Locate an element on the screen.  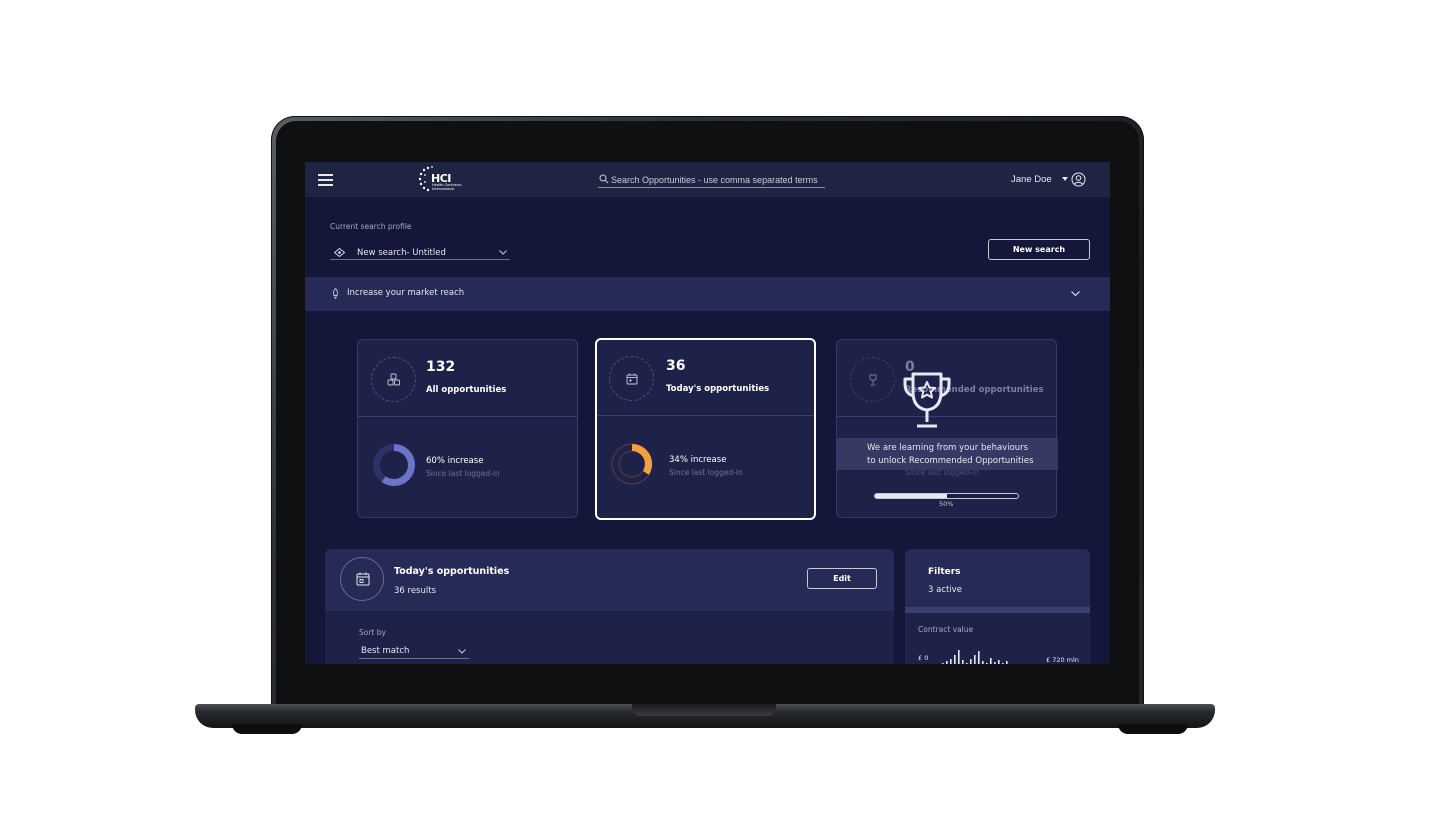
boxes-icon is located at coordinates (393, 379).